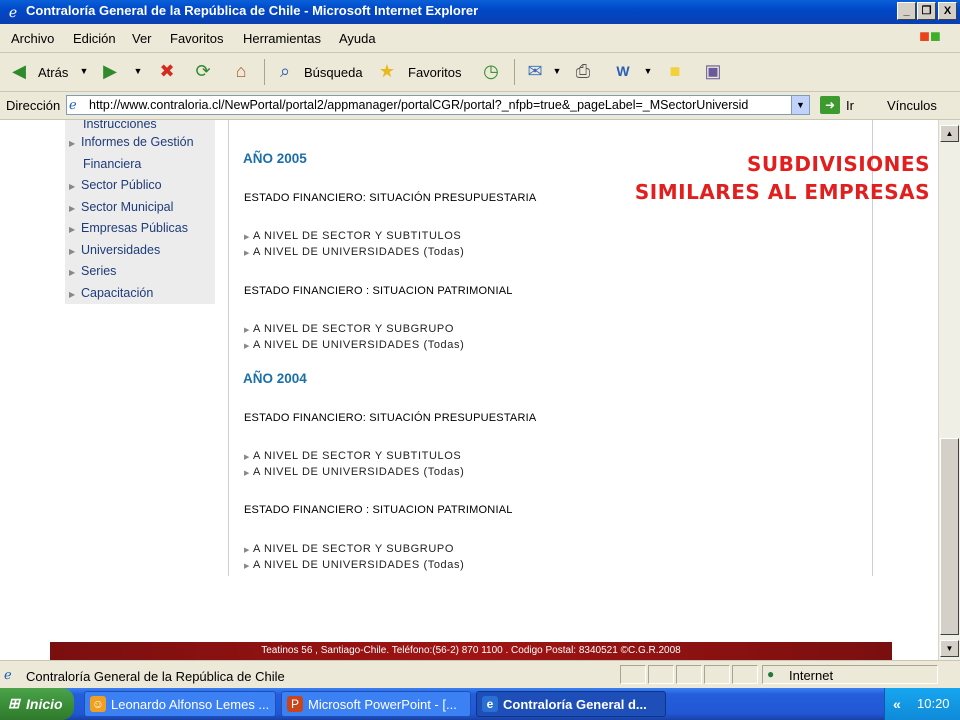  What do you see at coordinates (912, 105) in the screenshot?
I see `links-button: Vínculos` at bounding box center [912, 105].